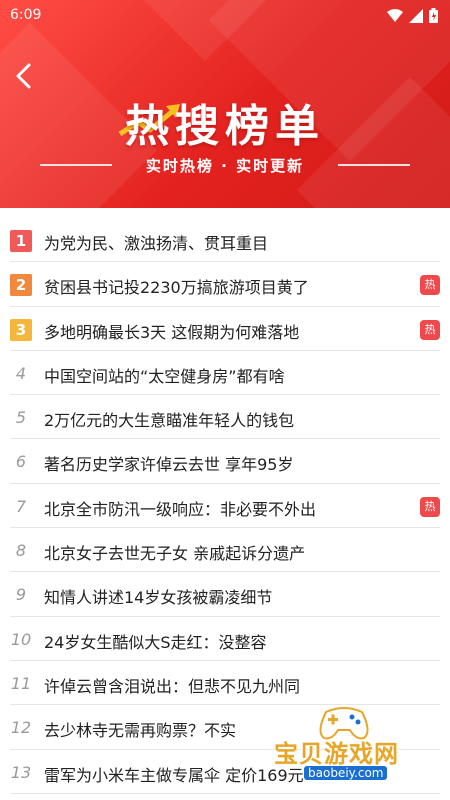  I want to click on hot-search-item: 9 知情人讲述14岁女孩被霸凌细节, so click(225, 594).